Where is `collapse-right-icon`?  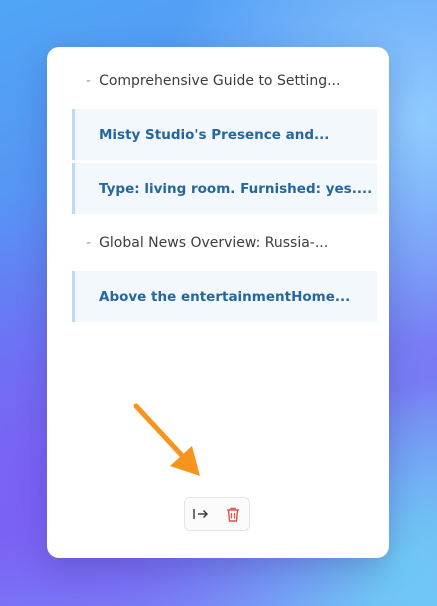 collapse-right-icon is located at coordinates (200, 514).